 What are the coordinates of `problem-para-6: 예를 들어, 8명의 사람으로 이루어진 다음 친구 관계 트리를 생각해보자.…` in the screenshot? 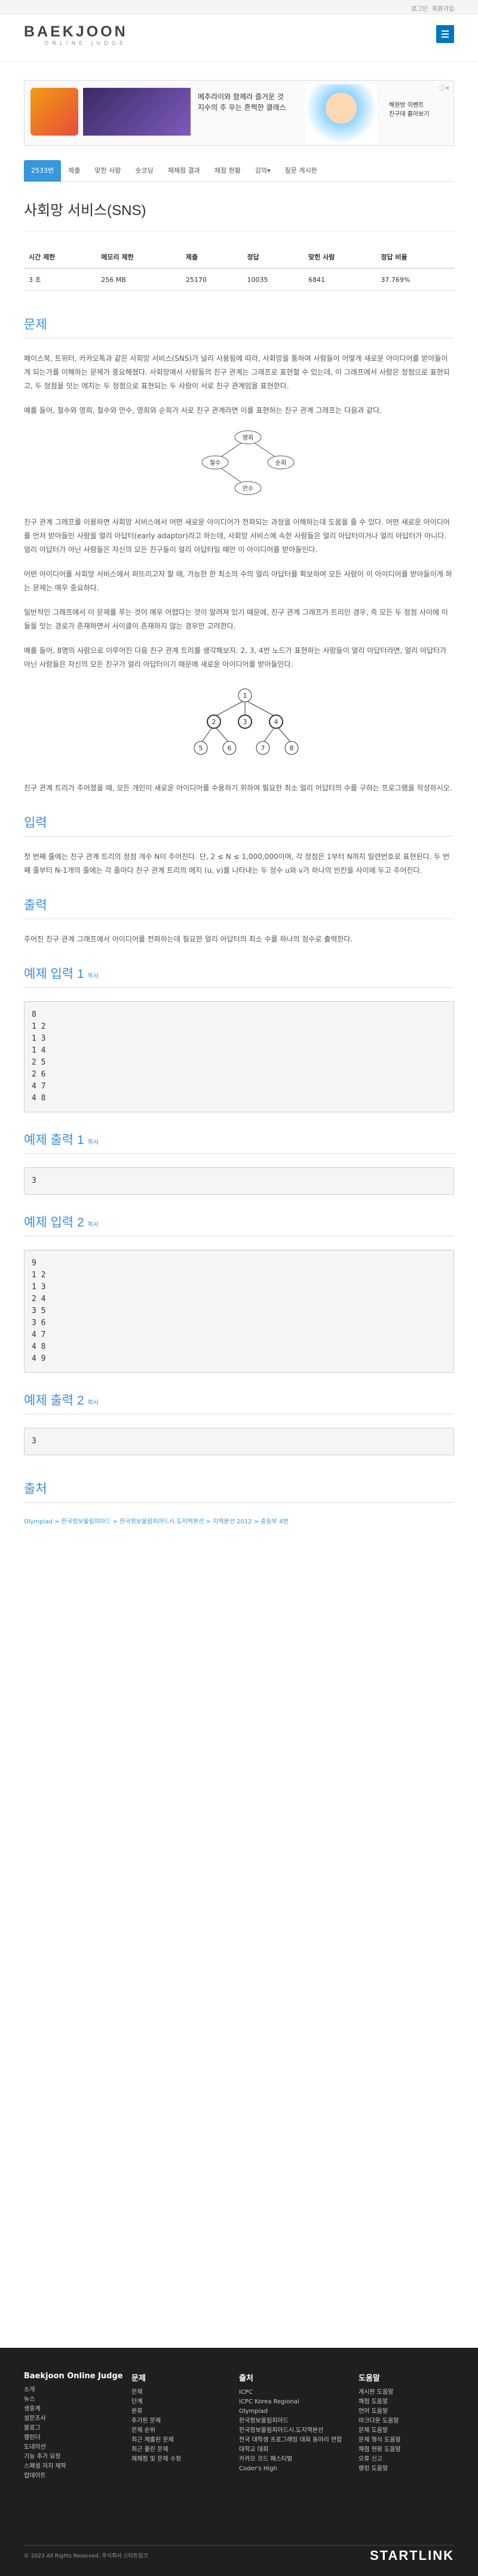 It's located at (235, 657).